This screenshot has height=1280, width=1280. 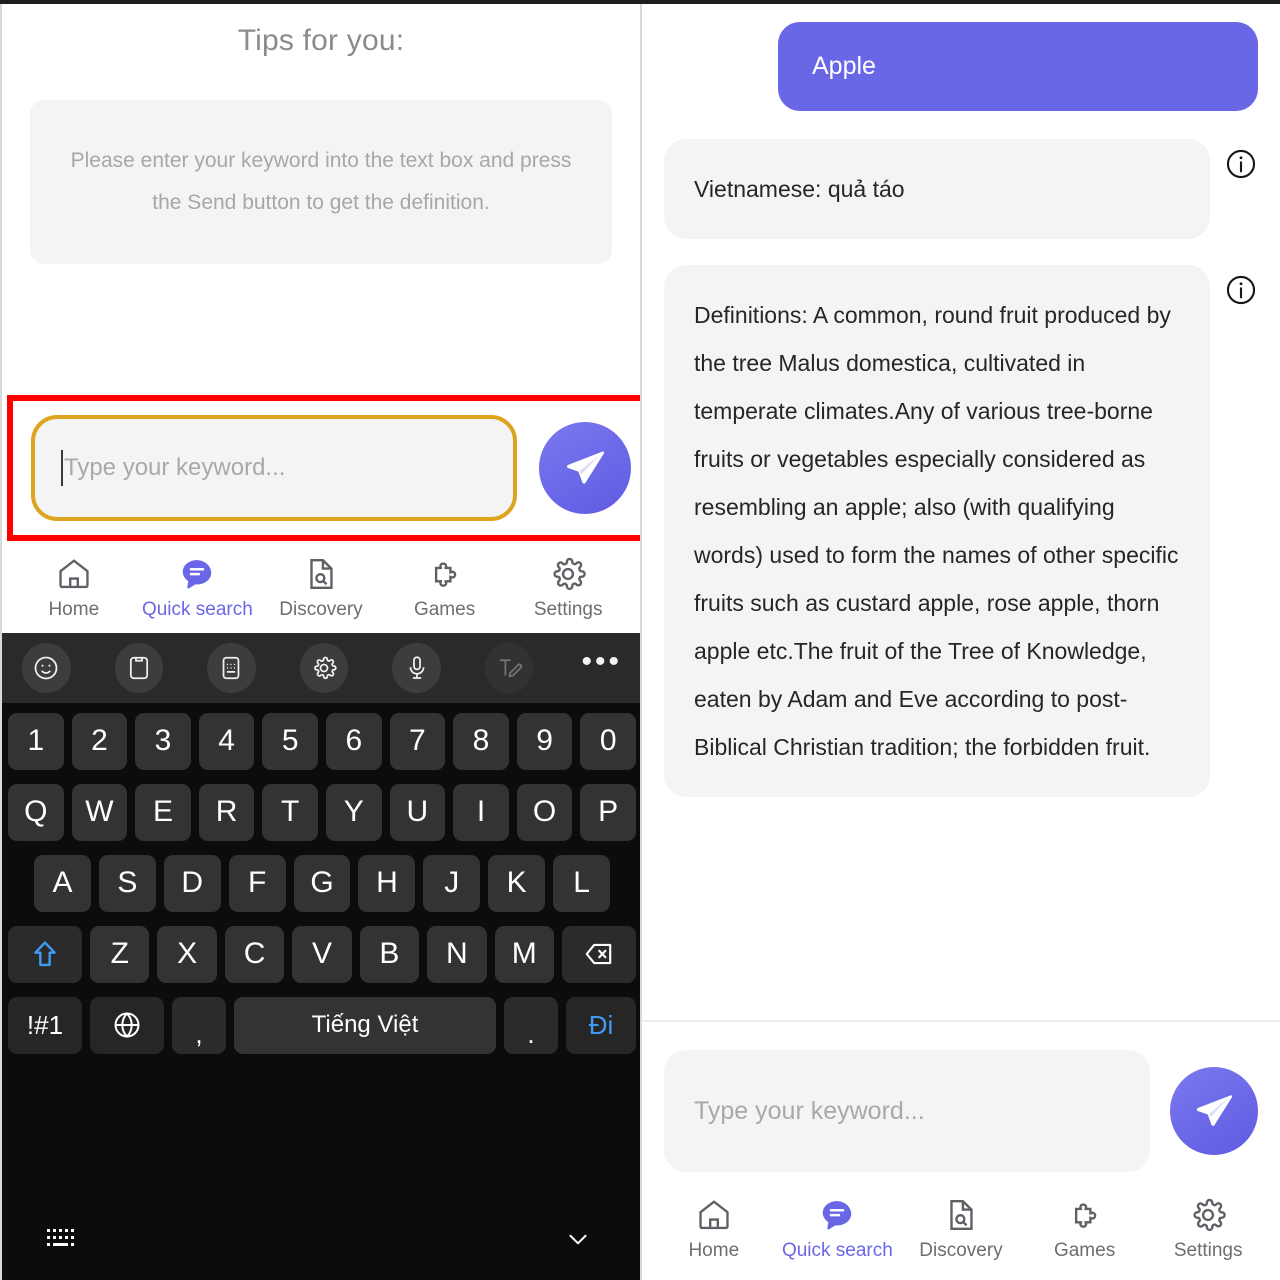 I want to click on send-button-right, so click(x=1214, y=1111).